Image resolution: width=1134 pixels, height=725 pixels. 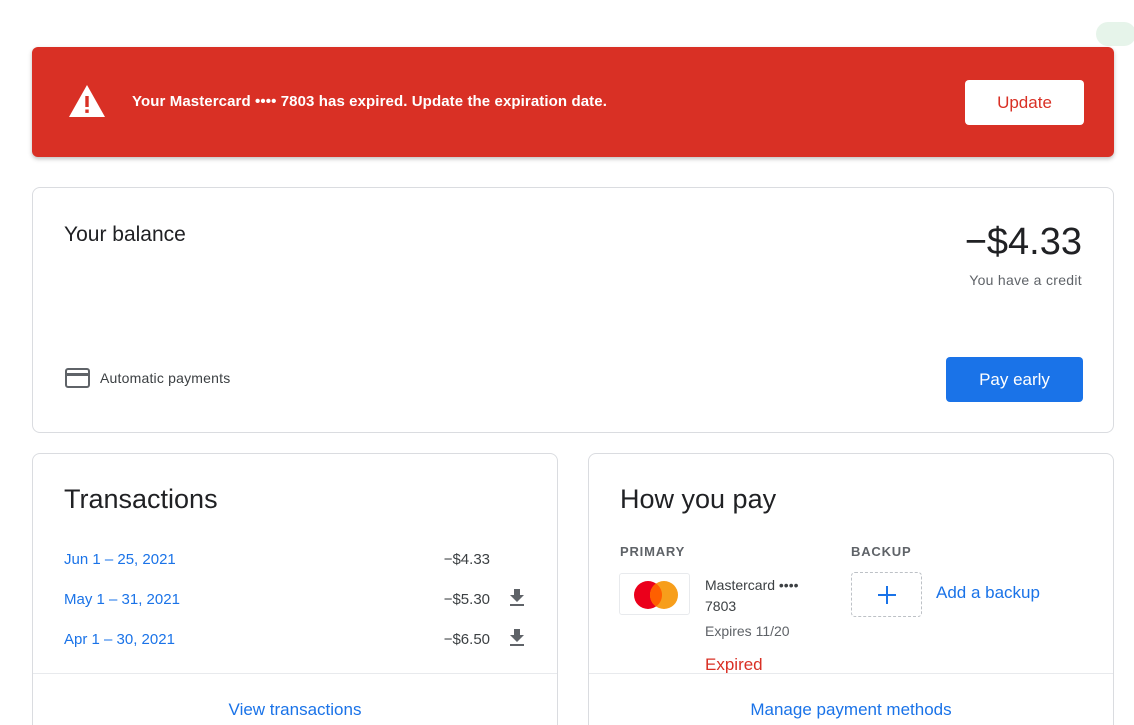 I want to click on automatic-payments-label: Automatic payments, so click(x=165, y=378).